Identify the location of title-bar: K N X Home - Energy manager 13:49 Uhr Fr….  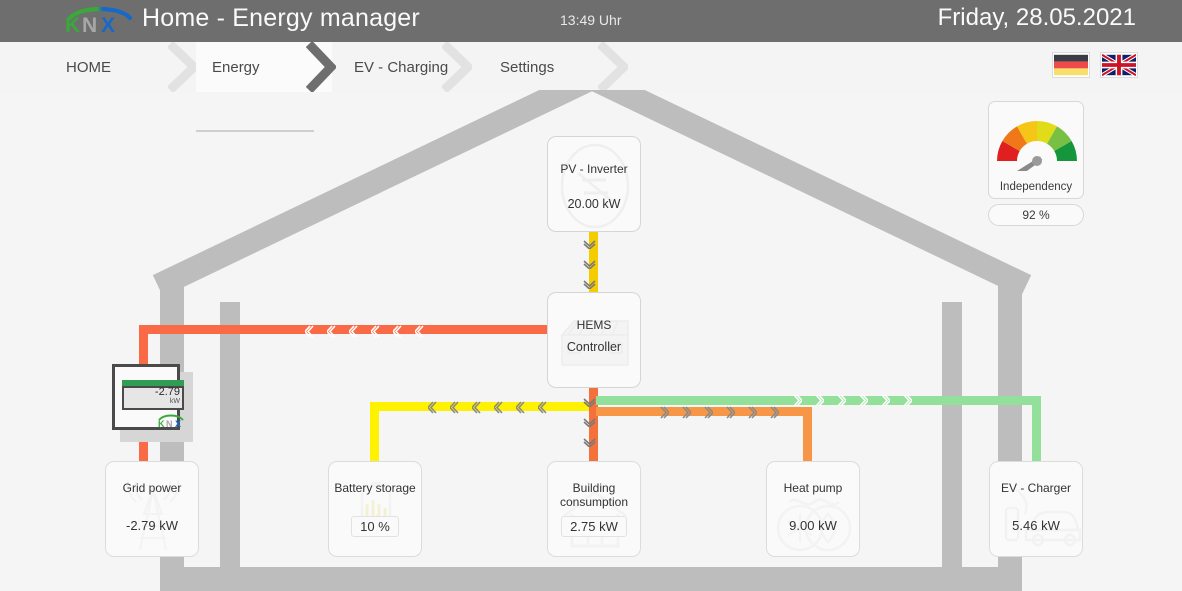
(591, 21).